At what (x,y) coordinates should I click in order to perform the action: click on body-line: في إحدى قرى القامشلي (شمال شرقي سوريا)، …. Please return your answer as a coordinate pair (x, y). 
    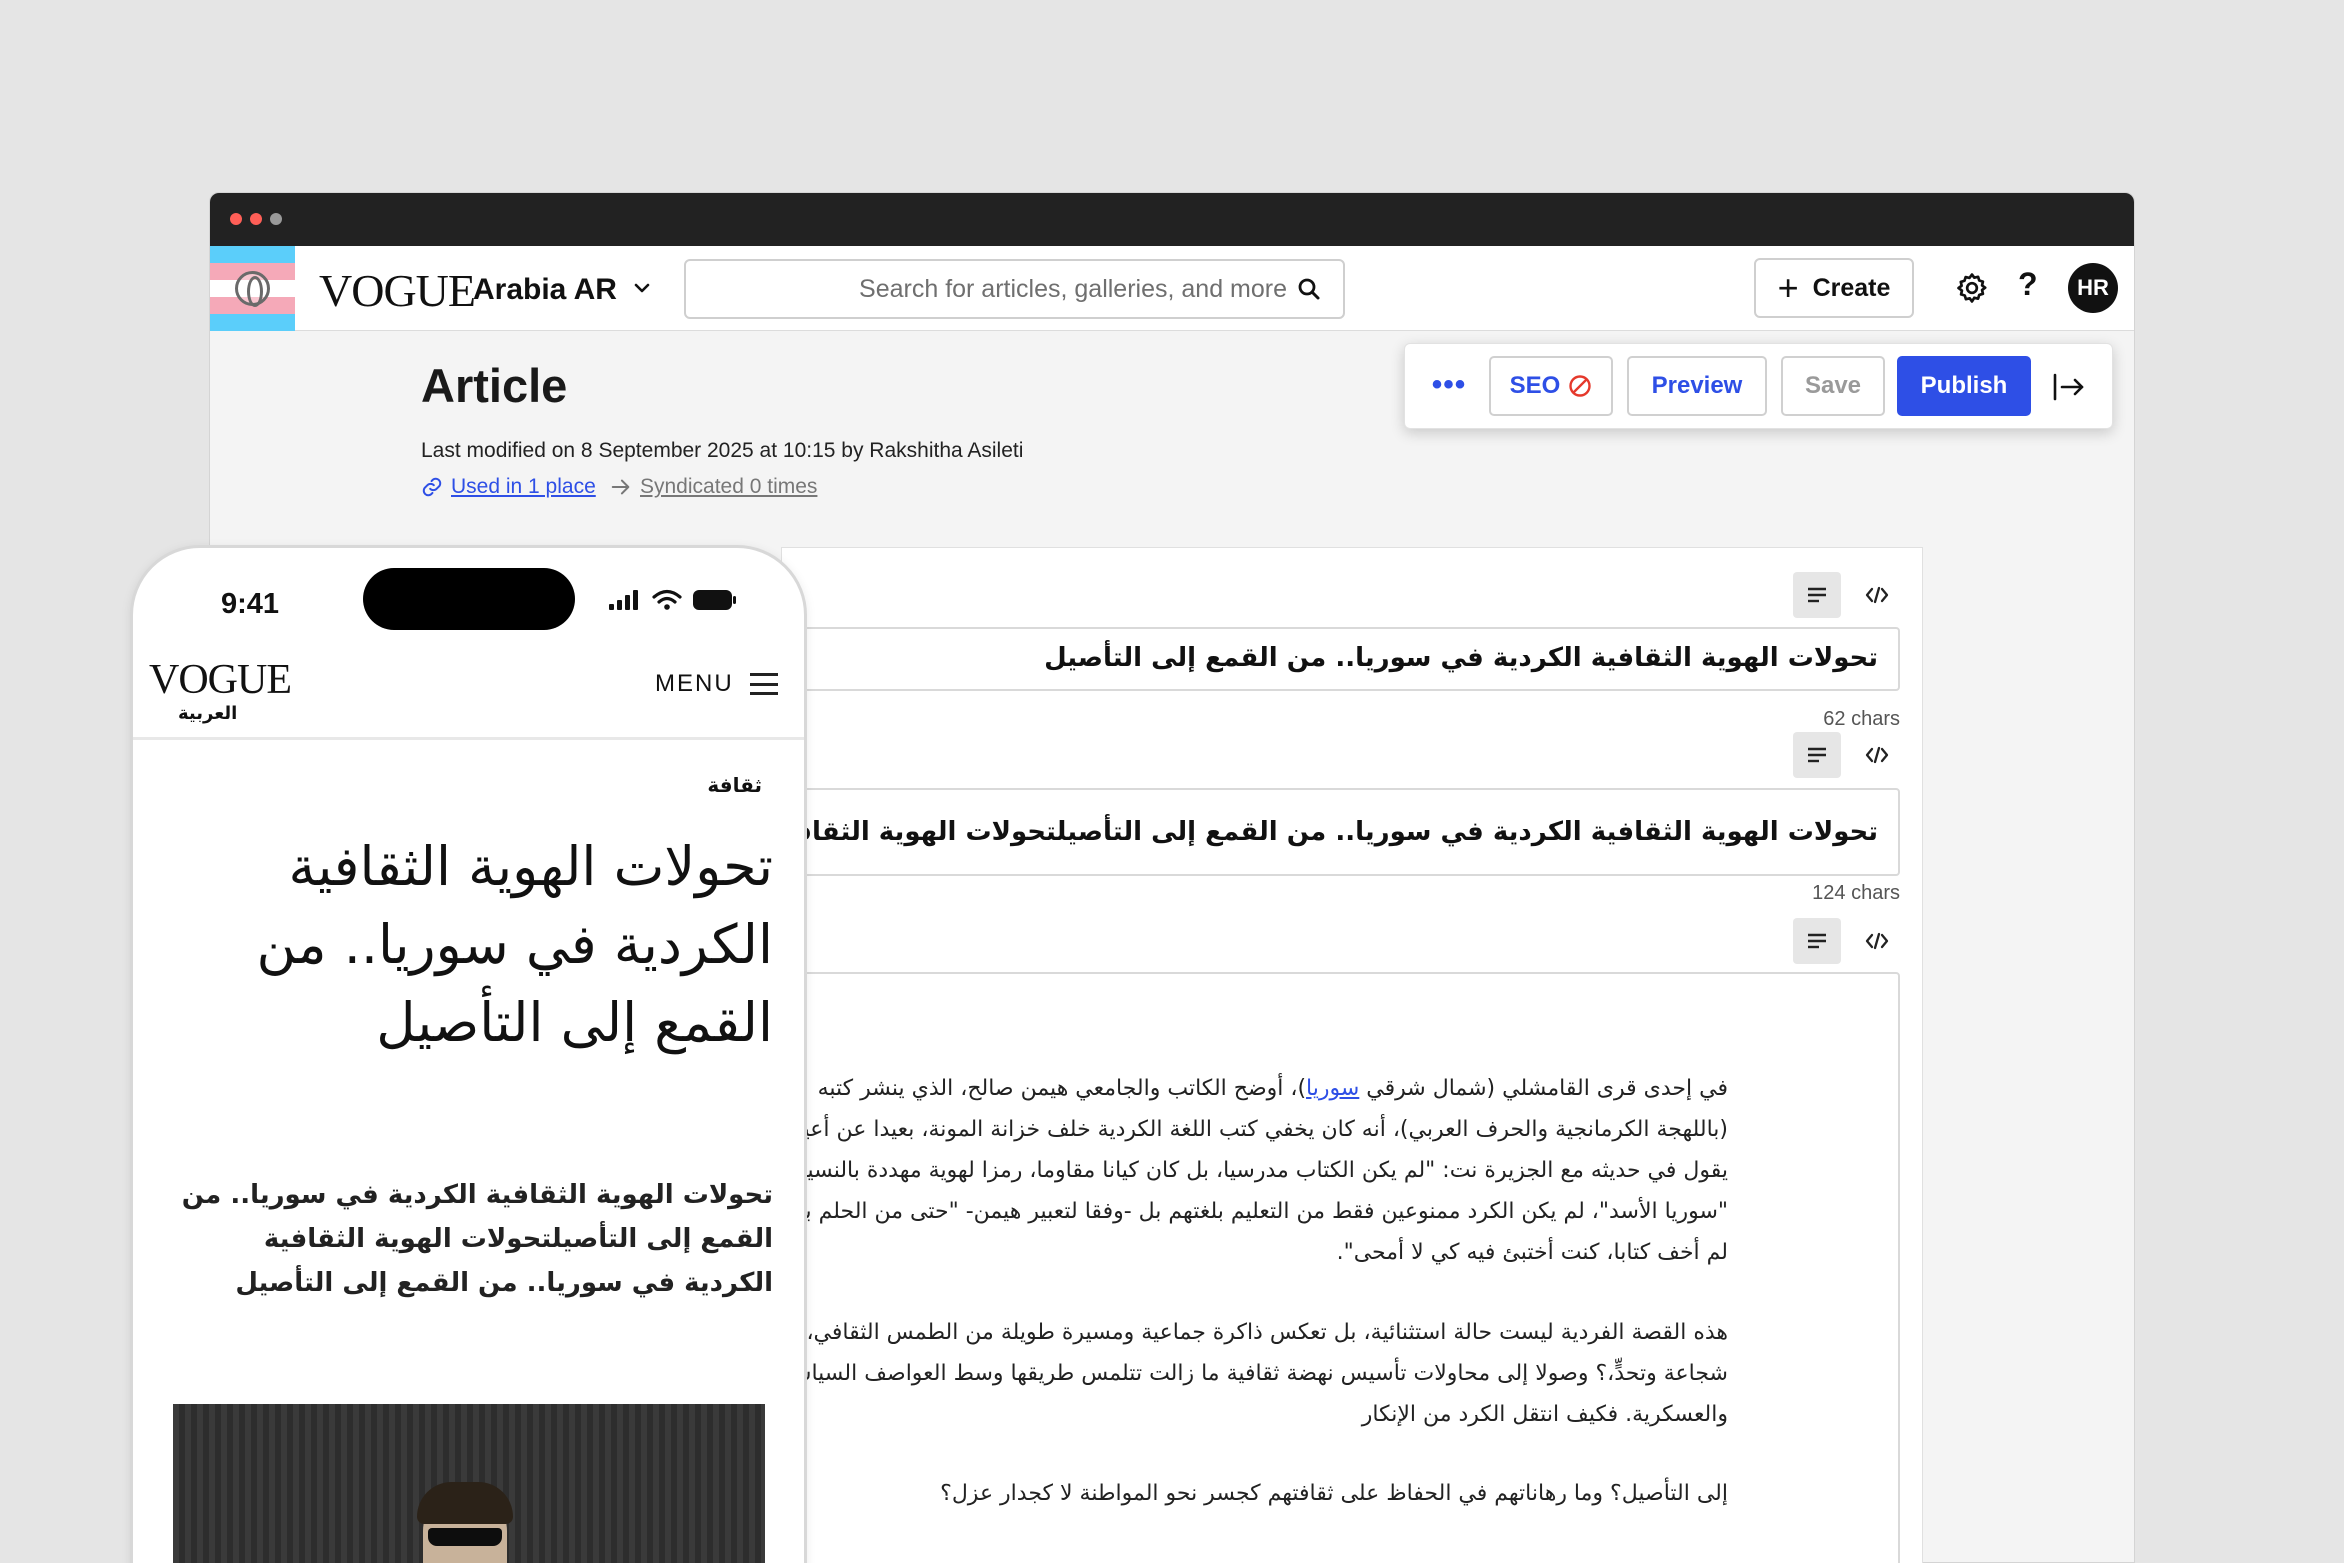
    Looking at the image, I should click on (1272, 1088).